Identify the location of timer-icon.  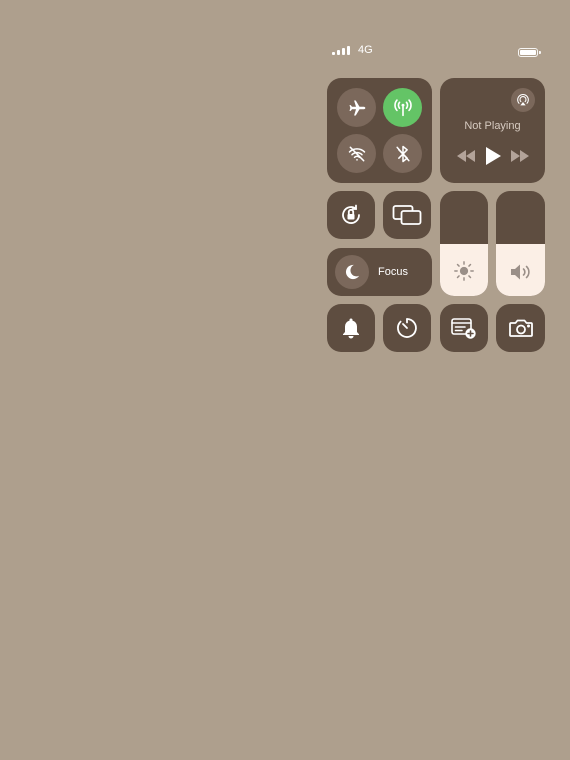
(407, 328).